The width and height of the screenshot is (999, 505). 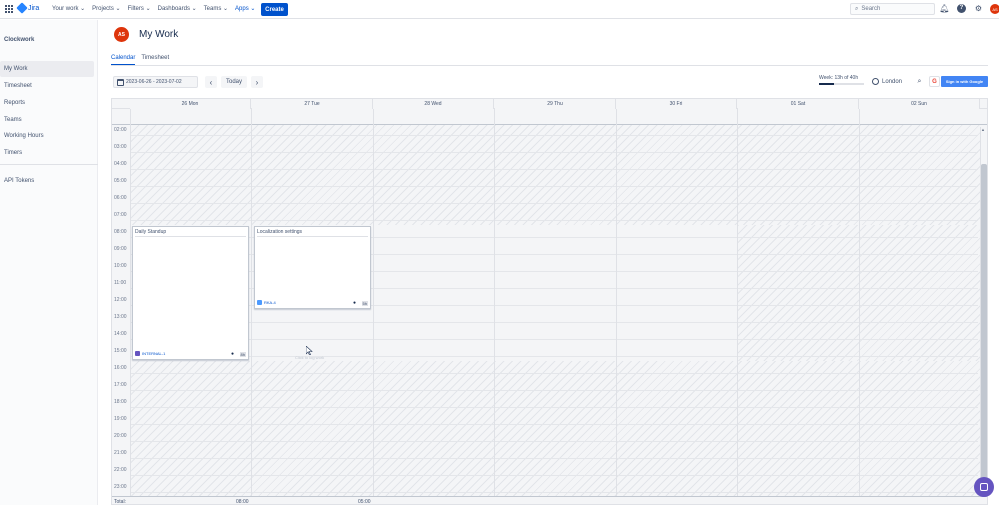 What do you see at coordinates (919, 104) in the screenshot?
I see `day-header-sun: 02 Sun` at bounding box center [919, 104].